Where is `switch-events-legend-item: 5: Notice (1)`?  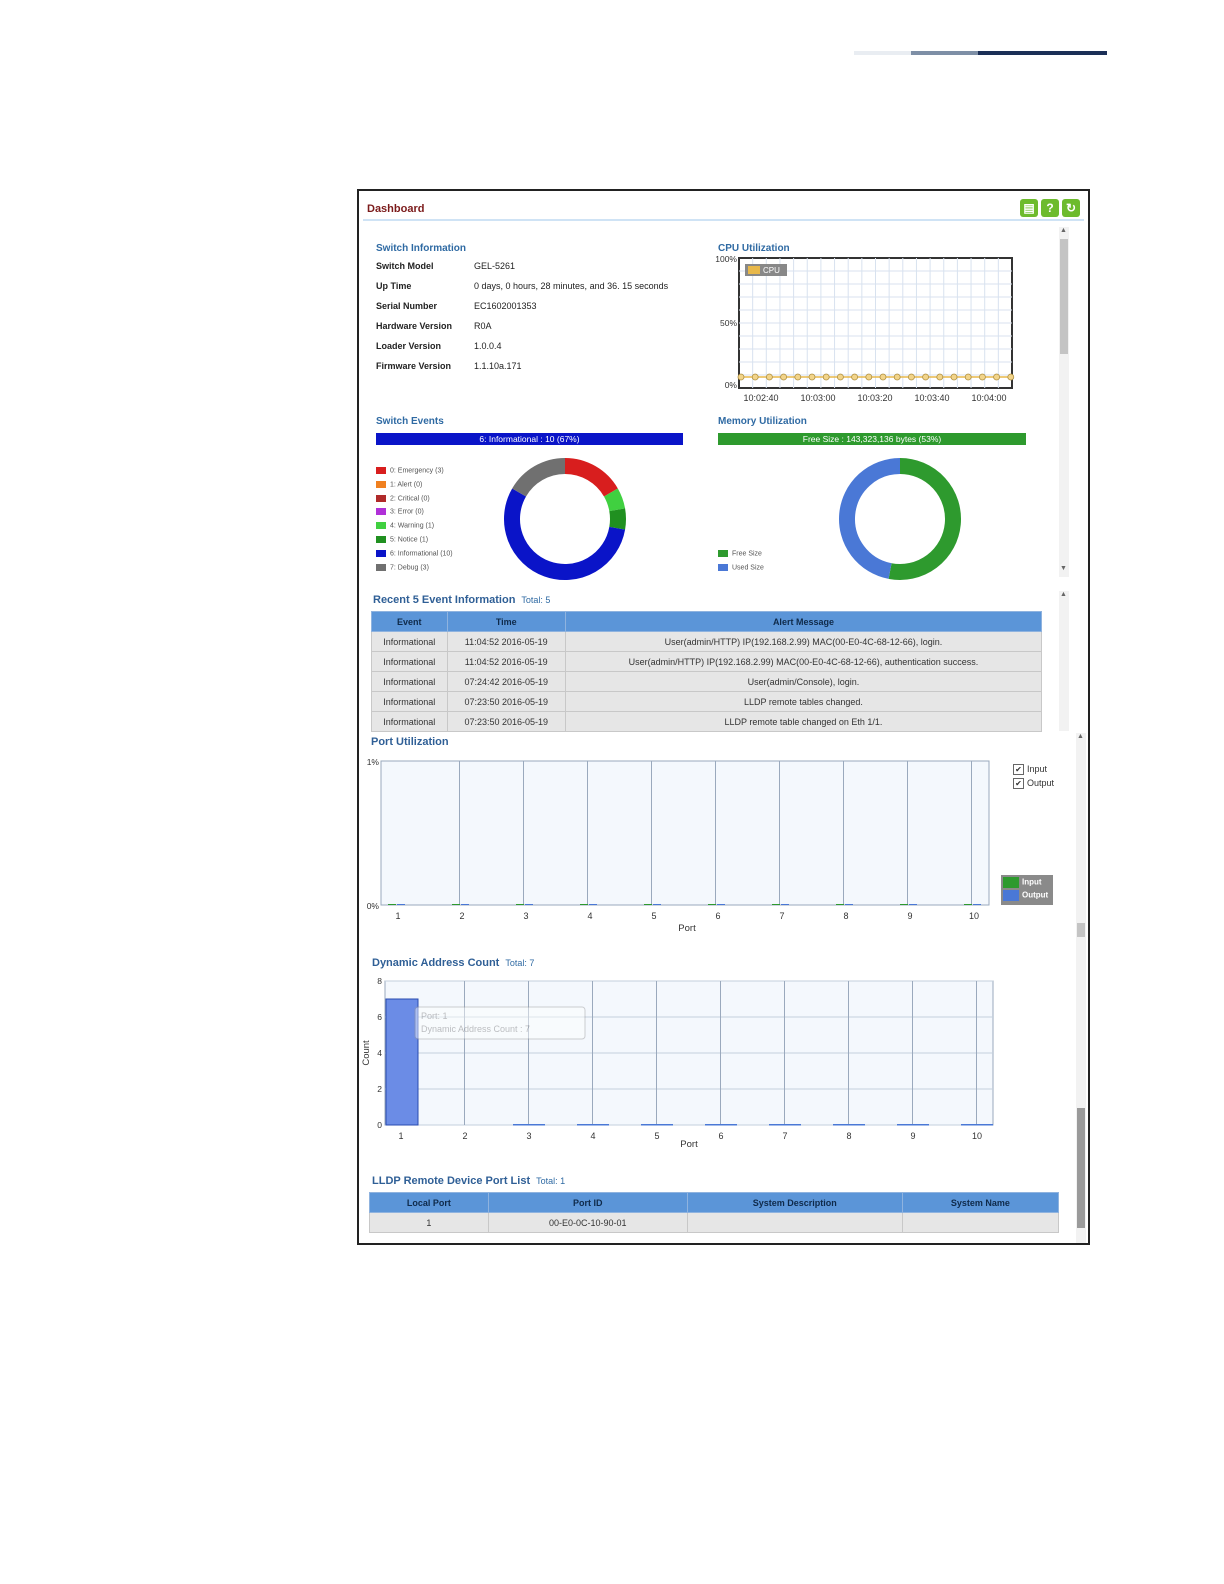
switch-events-legend-item: 5: Notice (1) is located at coordinates (402, 539).